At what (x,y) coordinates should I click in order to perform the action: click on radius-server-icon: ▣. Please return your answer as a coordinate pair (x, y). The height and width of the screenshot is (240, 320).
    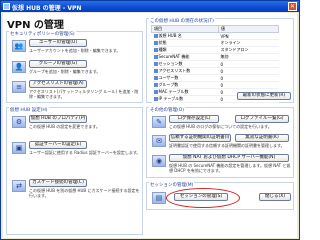
    Looking at the image, I should click on (19, 148).